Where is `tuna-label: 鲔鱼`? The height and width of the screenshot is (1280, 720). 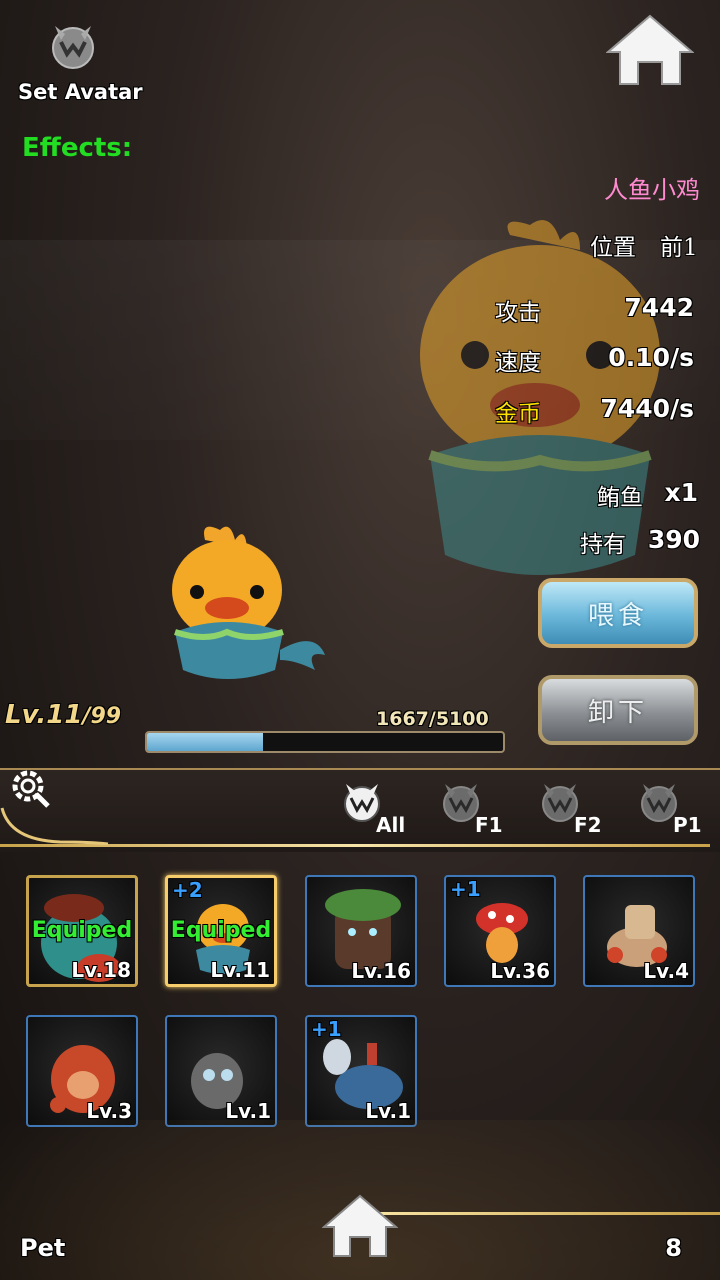 tuna-label: 鲔鱼 is located at coordinates (620, 498).